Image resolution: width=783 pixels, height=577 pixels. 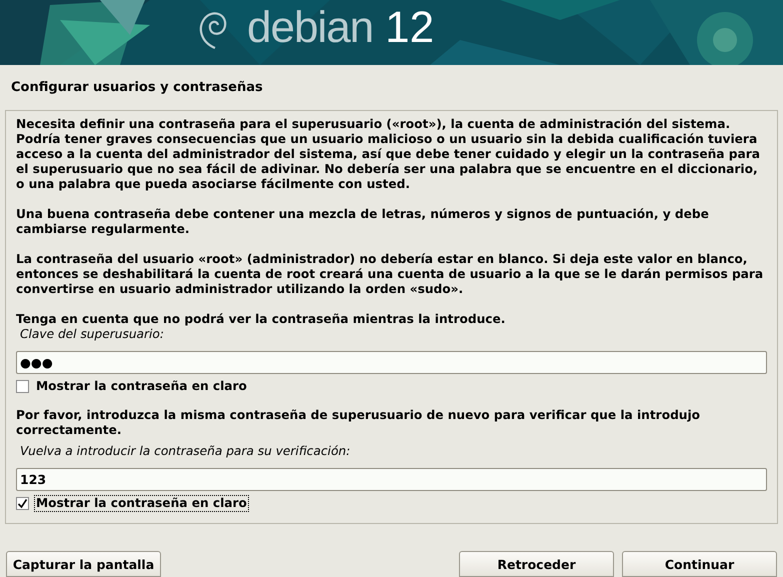 I want to click on field-label: Clave del superusuario:, so click(x=92, y=334).